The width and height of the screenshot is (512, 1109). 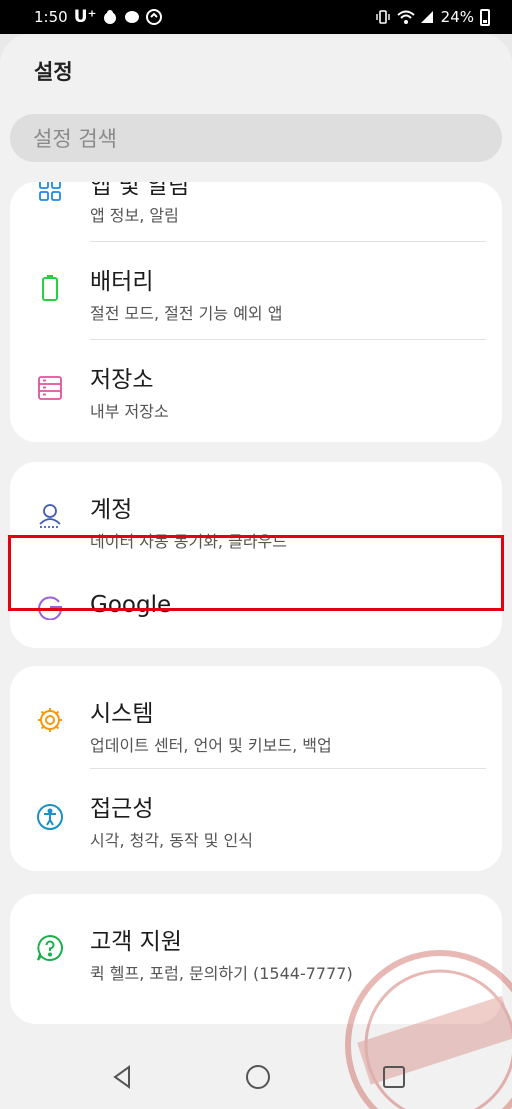 I want to click on battery-icon, so click(x=50, y=288).